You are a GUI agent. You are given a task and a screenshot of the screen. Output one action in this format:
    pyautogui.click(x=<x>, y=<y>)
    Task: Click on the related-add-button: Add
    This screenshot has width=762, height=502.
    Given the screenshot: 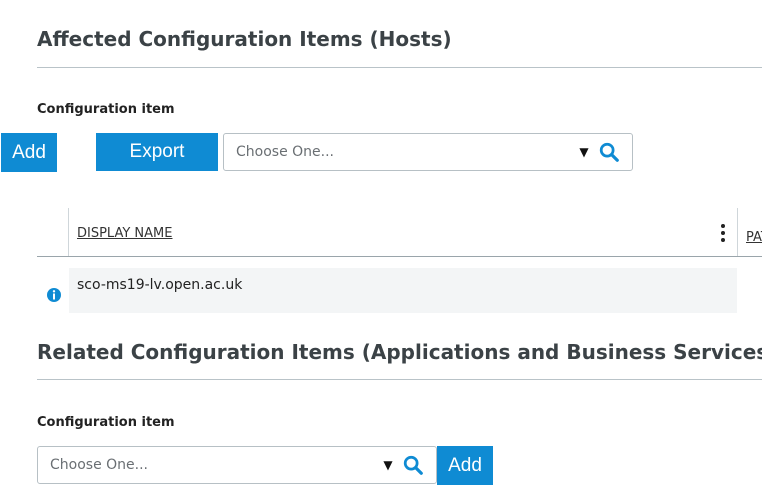 What is the action you would take?
    pyautogui.click(x=465, y=465)
    